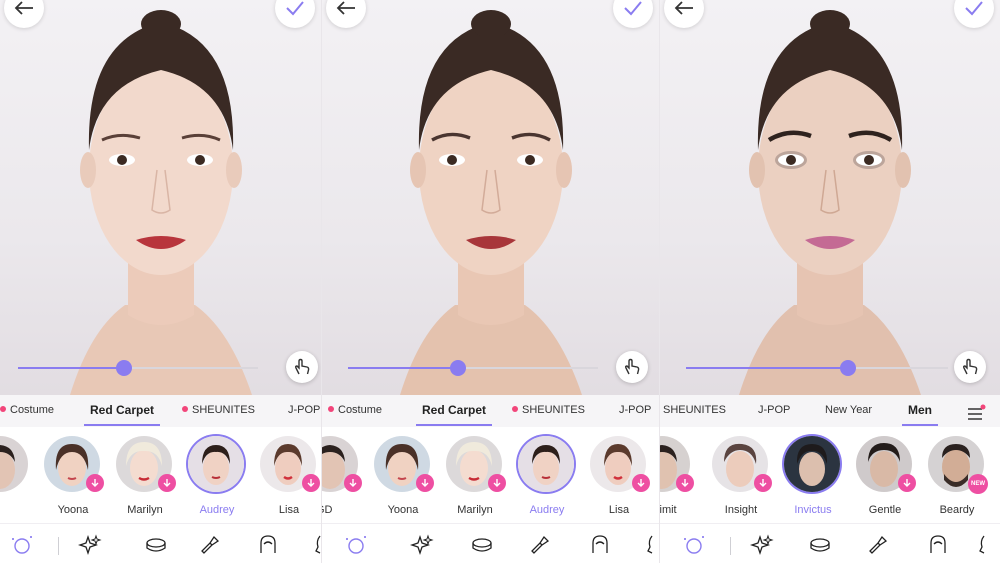 The height and width of the screenshot is (563, 1000). Describe the element at coordinates (848, 415) in the screenshot. I see `tab-new-year: New Year` at that location.